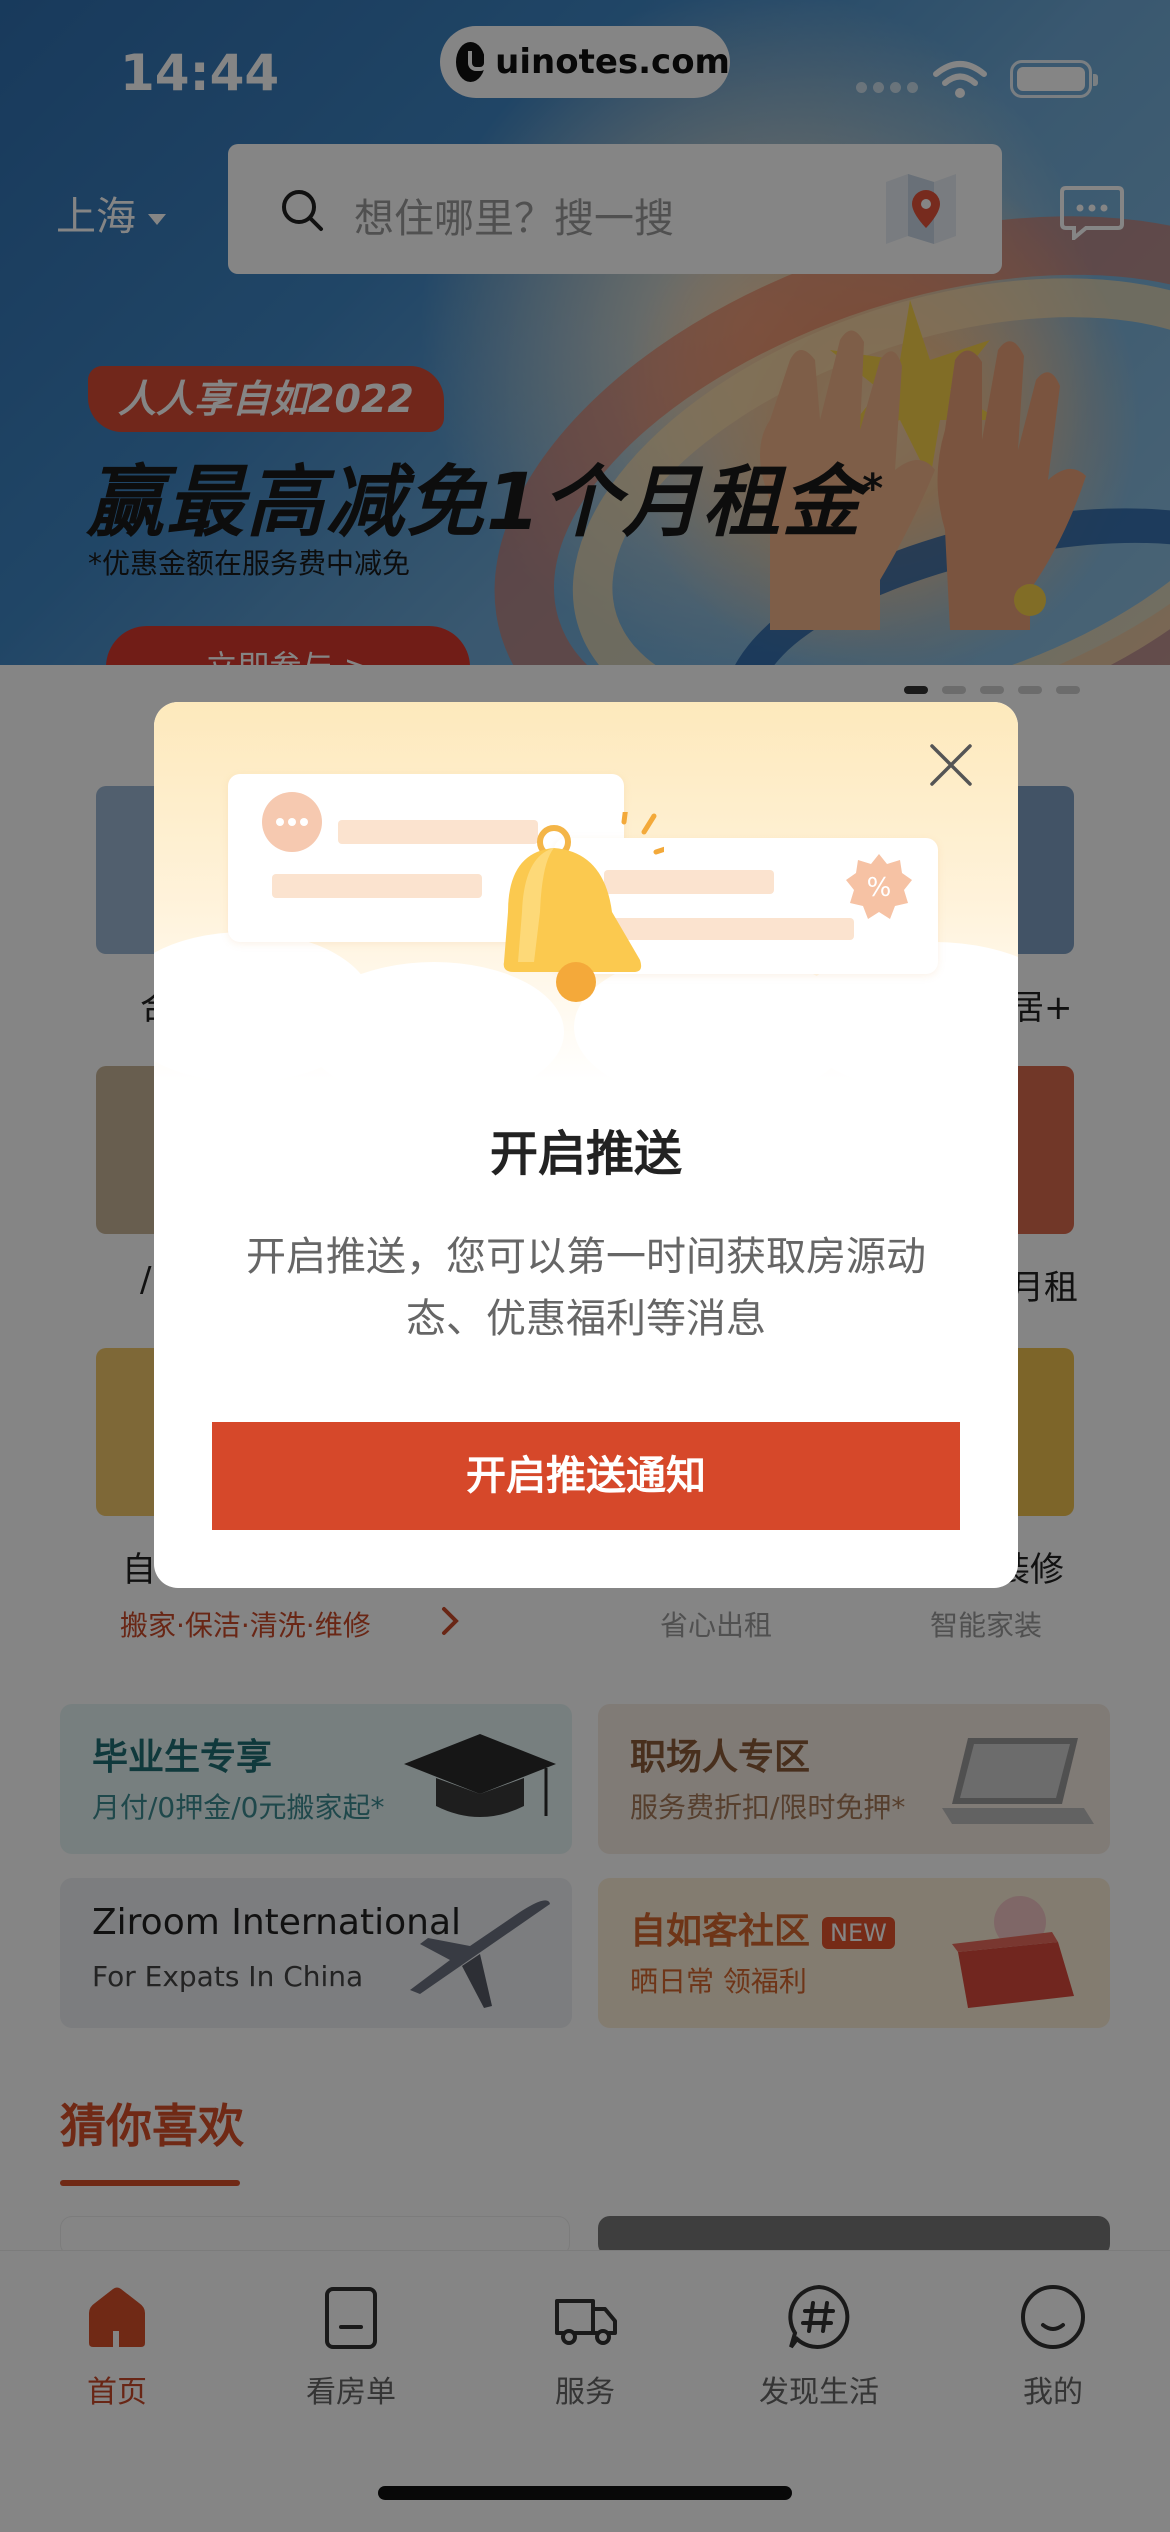  I want to click on percent-badge-icon: %, so click(879, 886).